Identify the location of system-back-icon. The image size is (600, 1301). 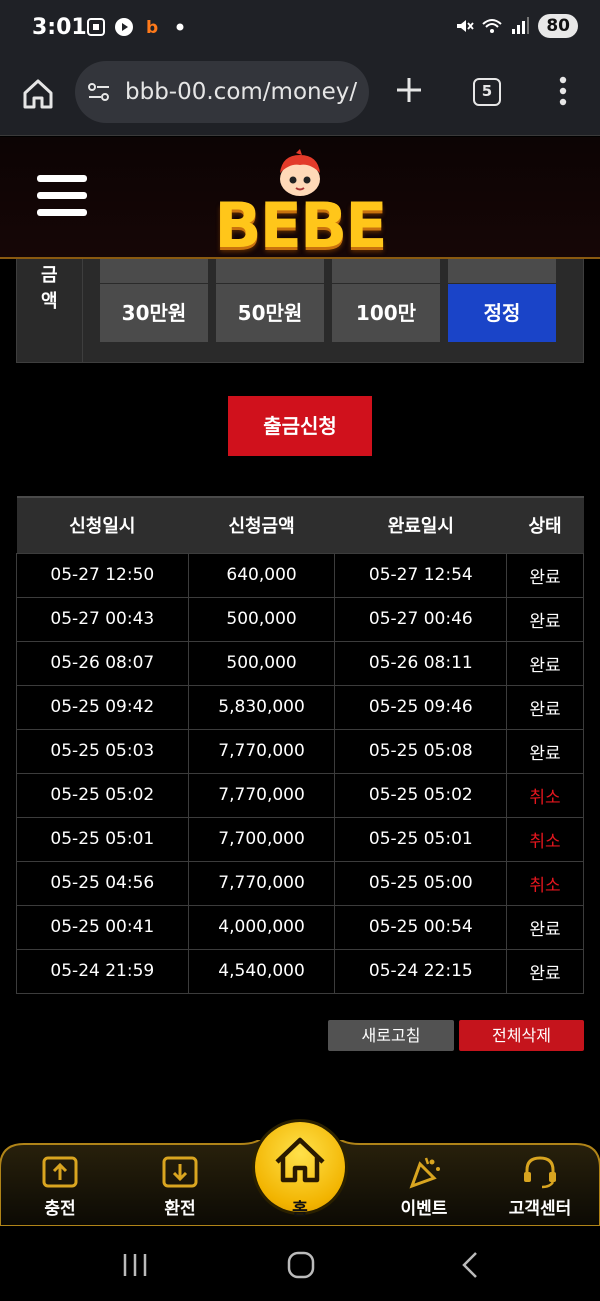
(471, 1265).